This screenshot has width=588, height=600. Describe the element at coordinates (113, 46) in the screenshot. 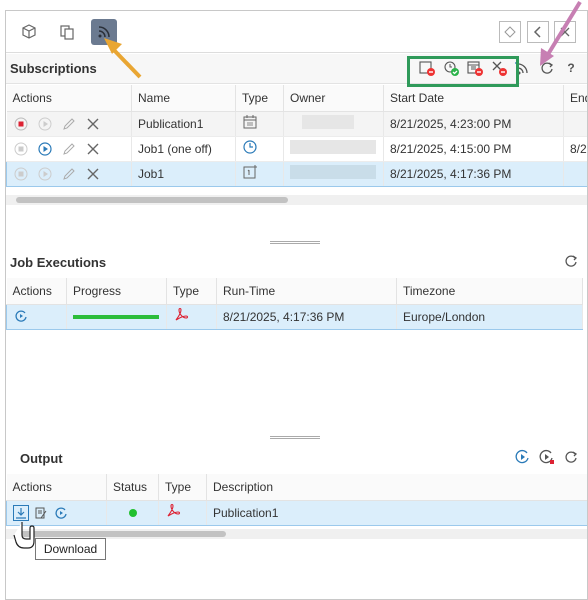

I see `orange-arrowhead` at that location.